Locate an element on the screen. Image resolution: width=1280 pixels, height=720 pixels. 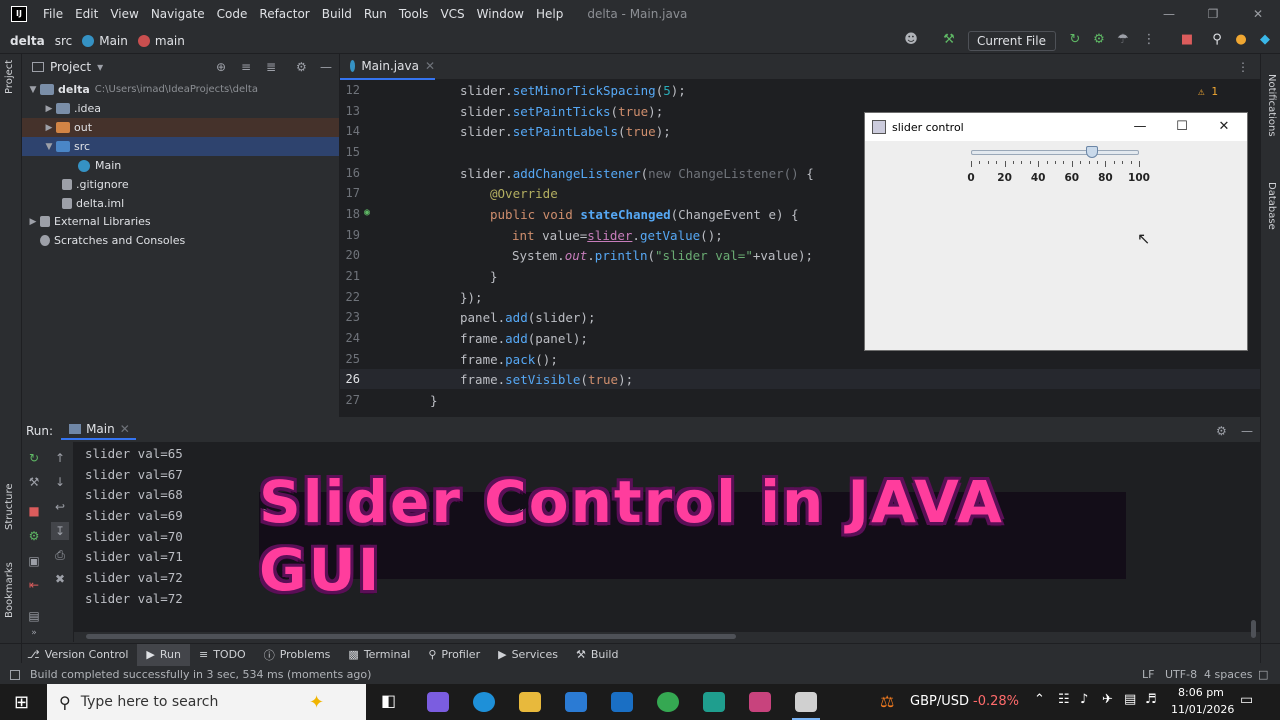
tree-item-idea: ▶ .idea is located at coordinates (180, 108).